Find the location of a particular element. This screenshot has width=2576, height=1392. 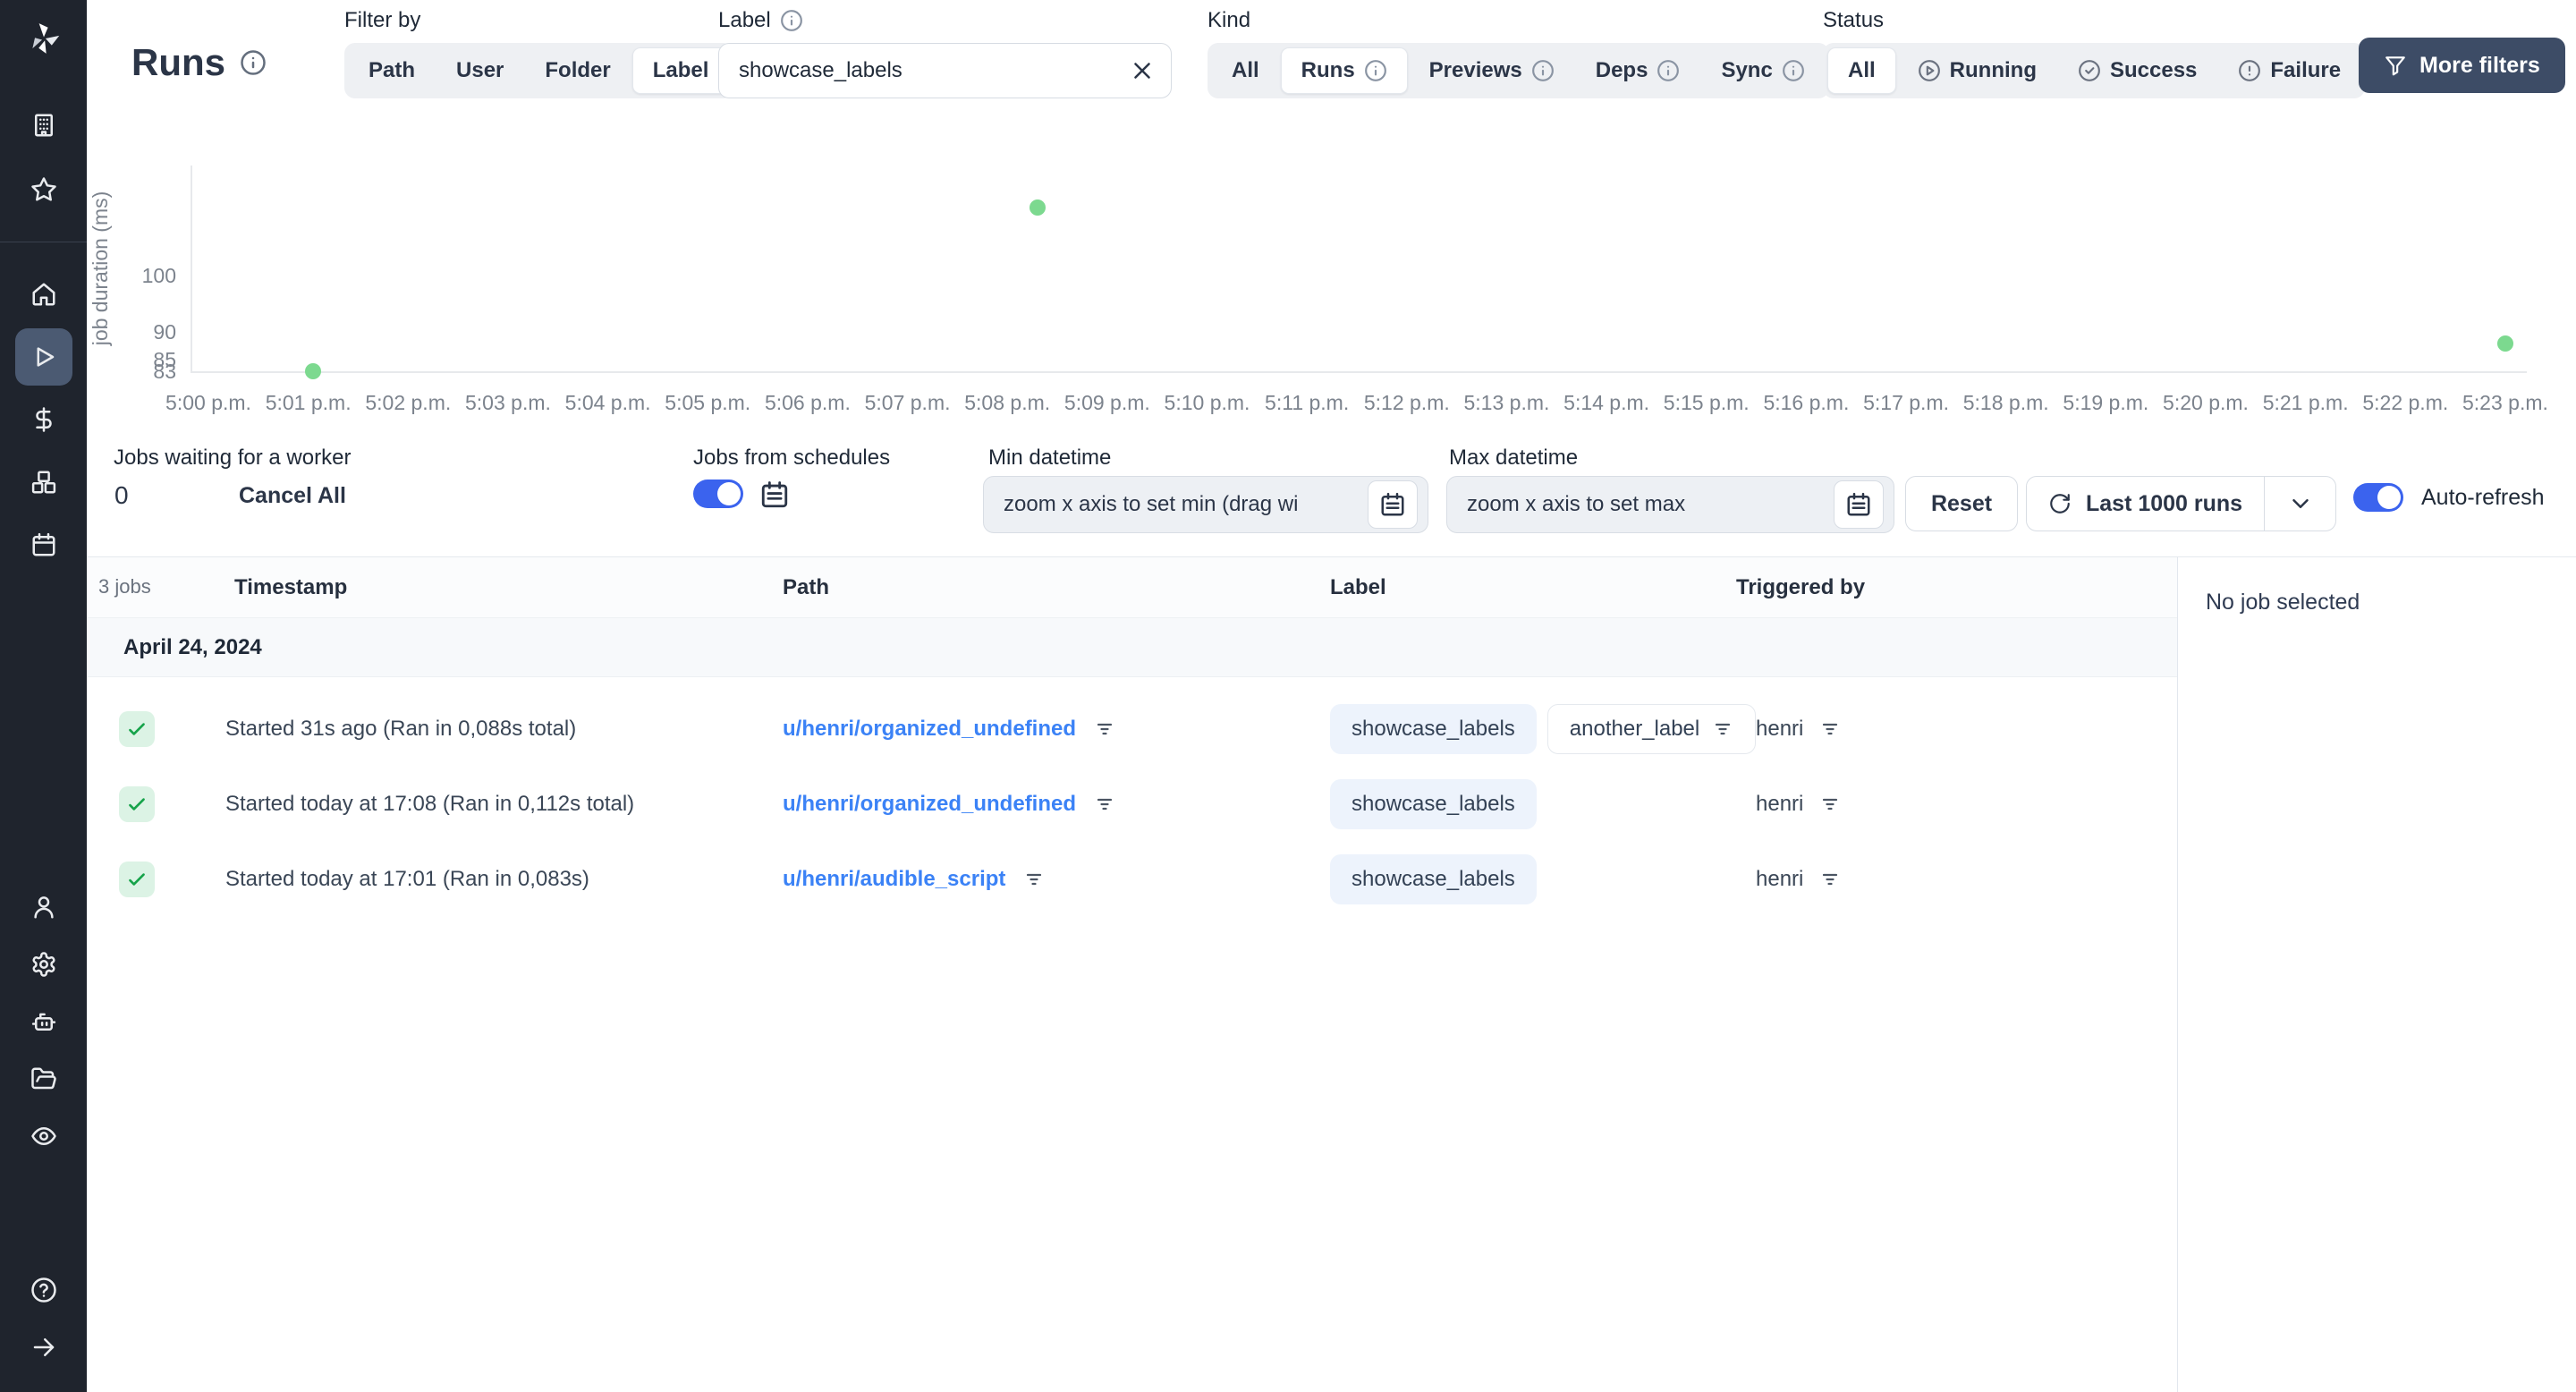

kind-previews-button: Previews is located at coordinates (1492, 70).